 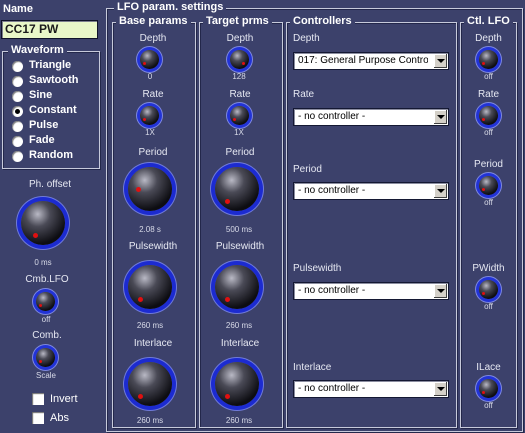 What do you see at coordinates (153, 246) in the screenshot?
I see `base-pulsewidth-label: Pulsewidth` at bounding box center [153, 246].